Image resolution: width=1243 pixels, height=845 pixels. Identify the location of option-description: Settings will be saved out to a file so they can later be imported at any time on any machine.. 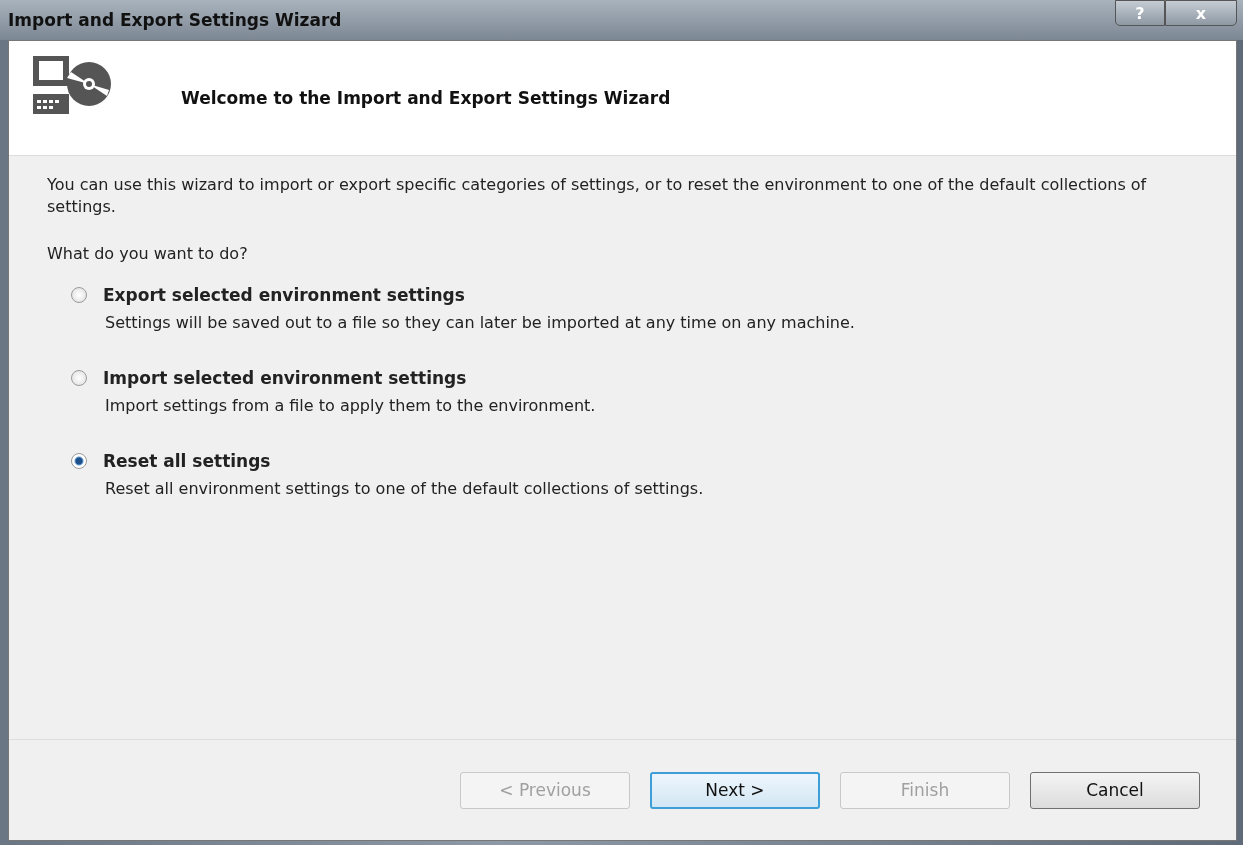
(480, 322).